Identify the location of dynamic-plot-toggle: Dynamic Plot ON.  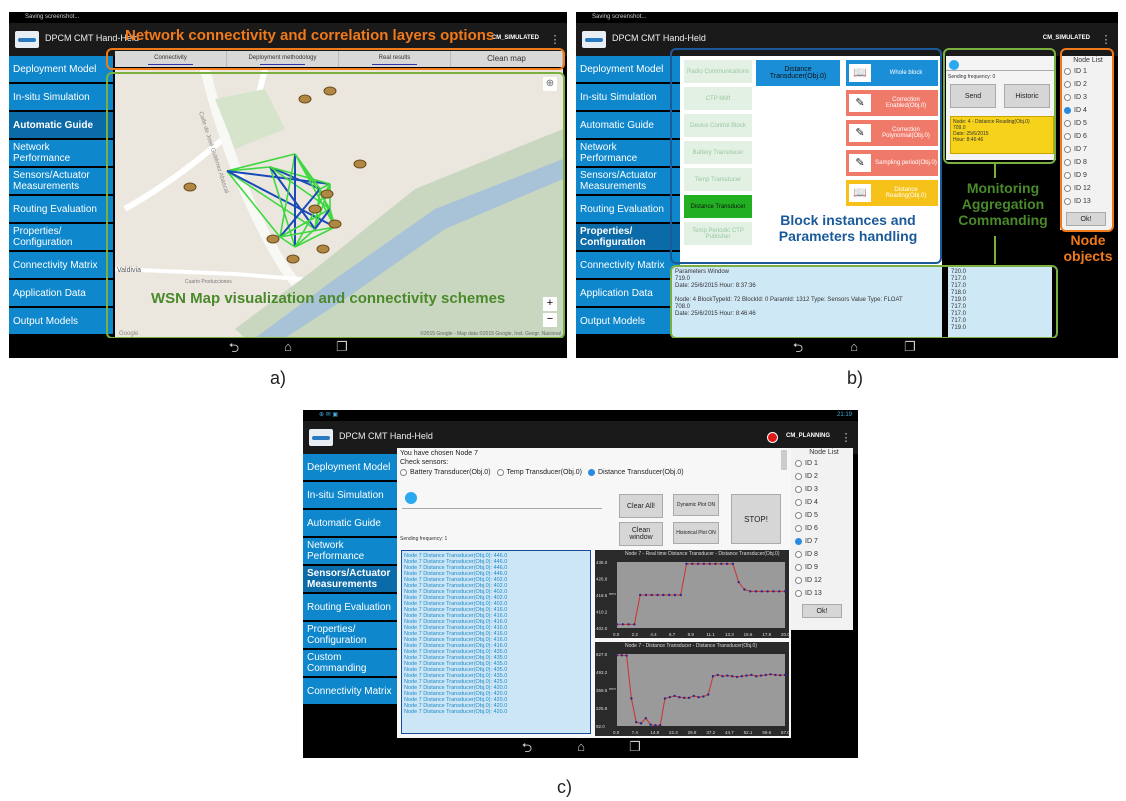
(696, 505).